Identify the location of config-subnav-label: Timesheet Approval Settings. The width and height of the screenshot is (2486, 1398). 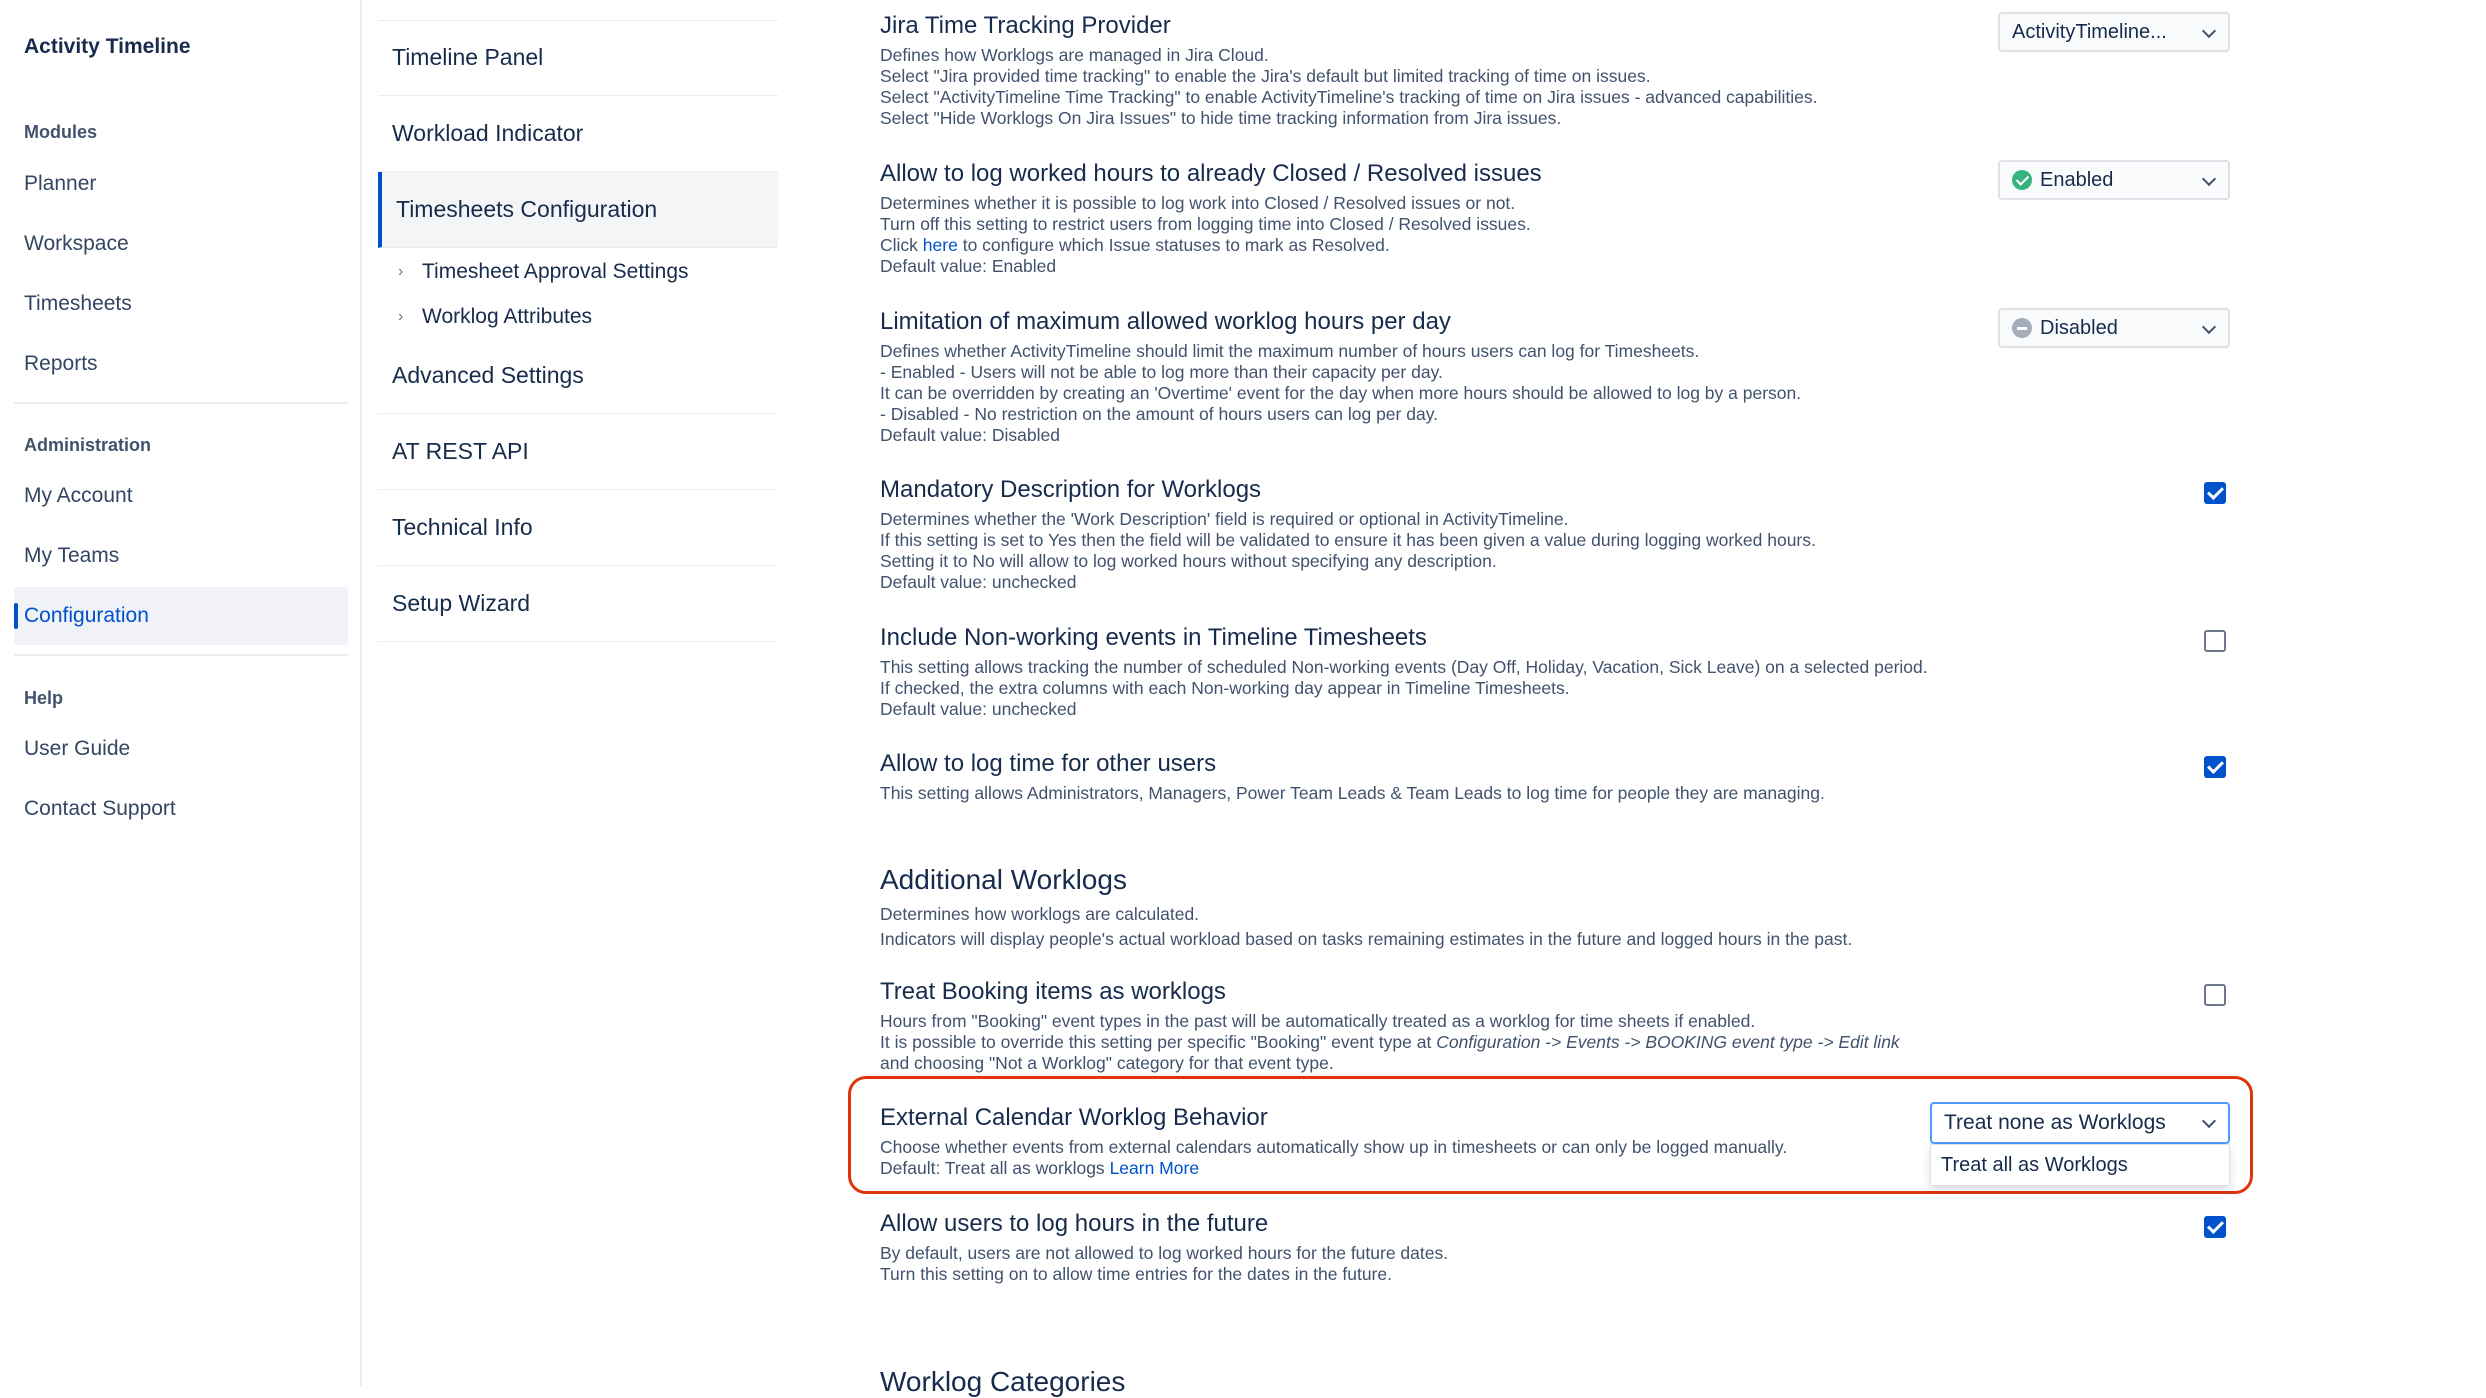
(555, 271).